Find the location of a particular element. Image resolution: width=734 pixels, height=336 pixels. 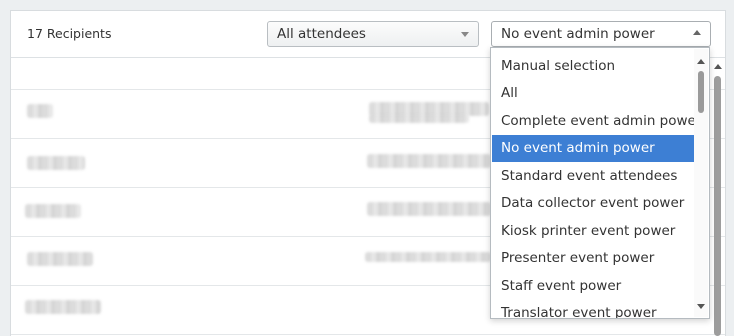

dropdown-option-all: All is located at coordinates (593, 93).